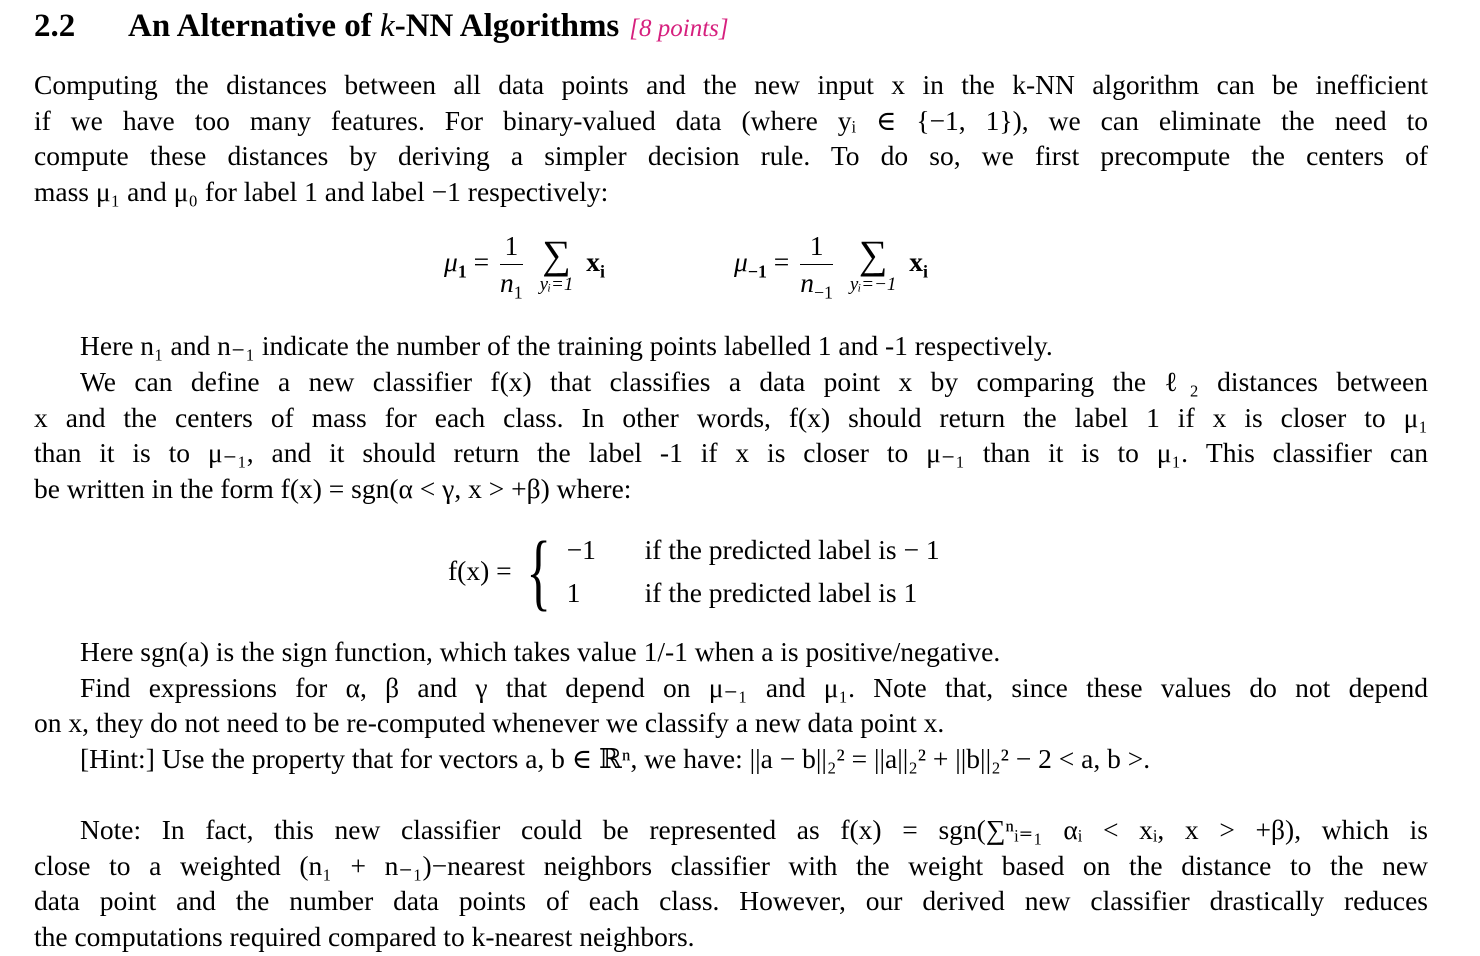 The width and height of the screenshot is (1480, 956). Describe the element at coordinates (816, 265) in the screenshot. I see `fraction: 1 n−1` at that location.